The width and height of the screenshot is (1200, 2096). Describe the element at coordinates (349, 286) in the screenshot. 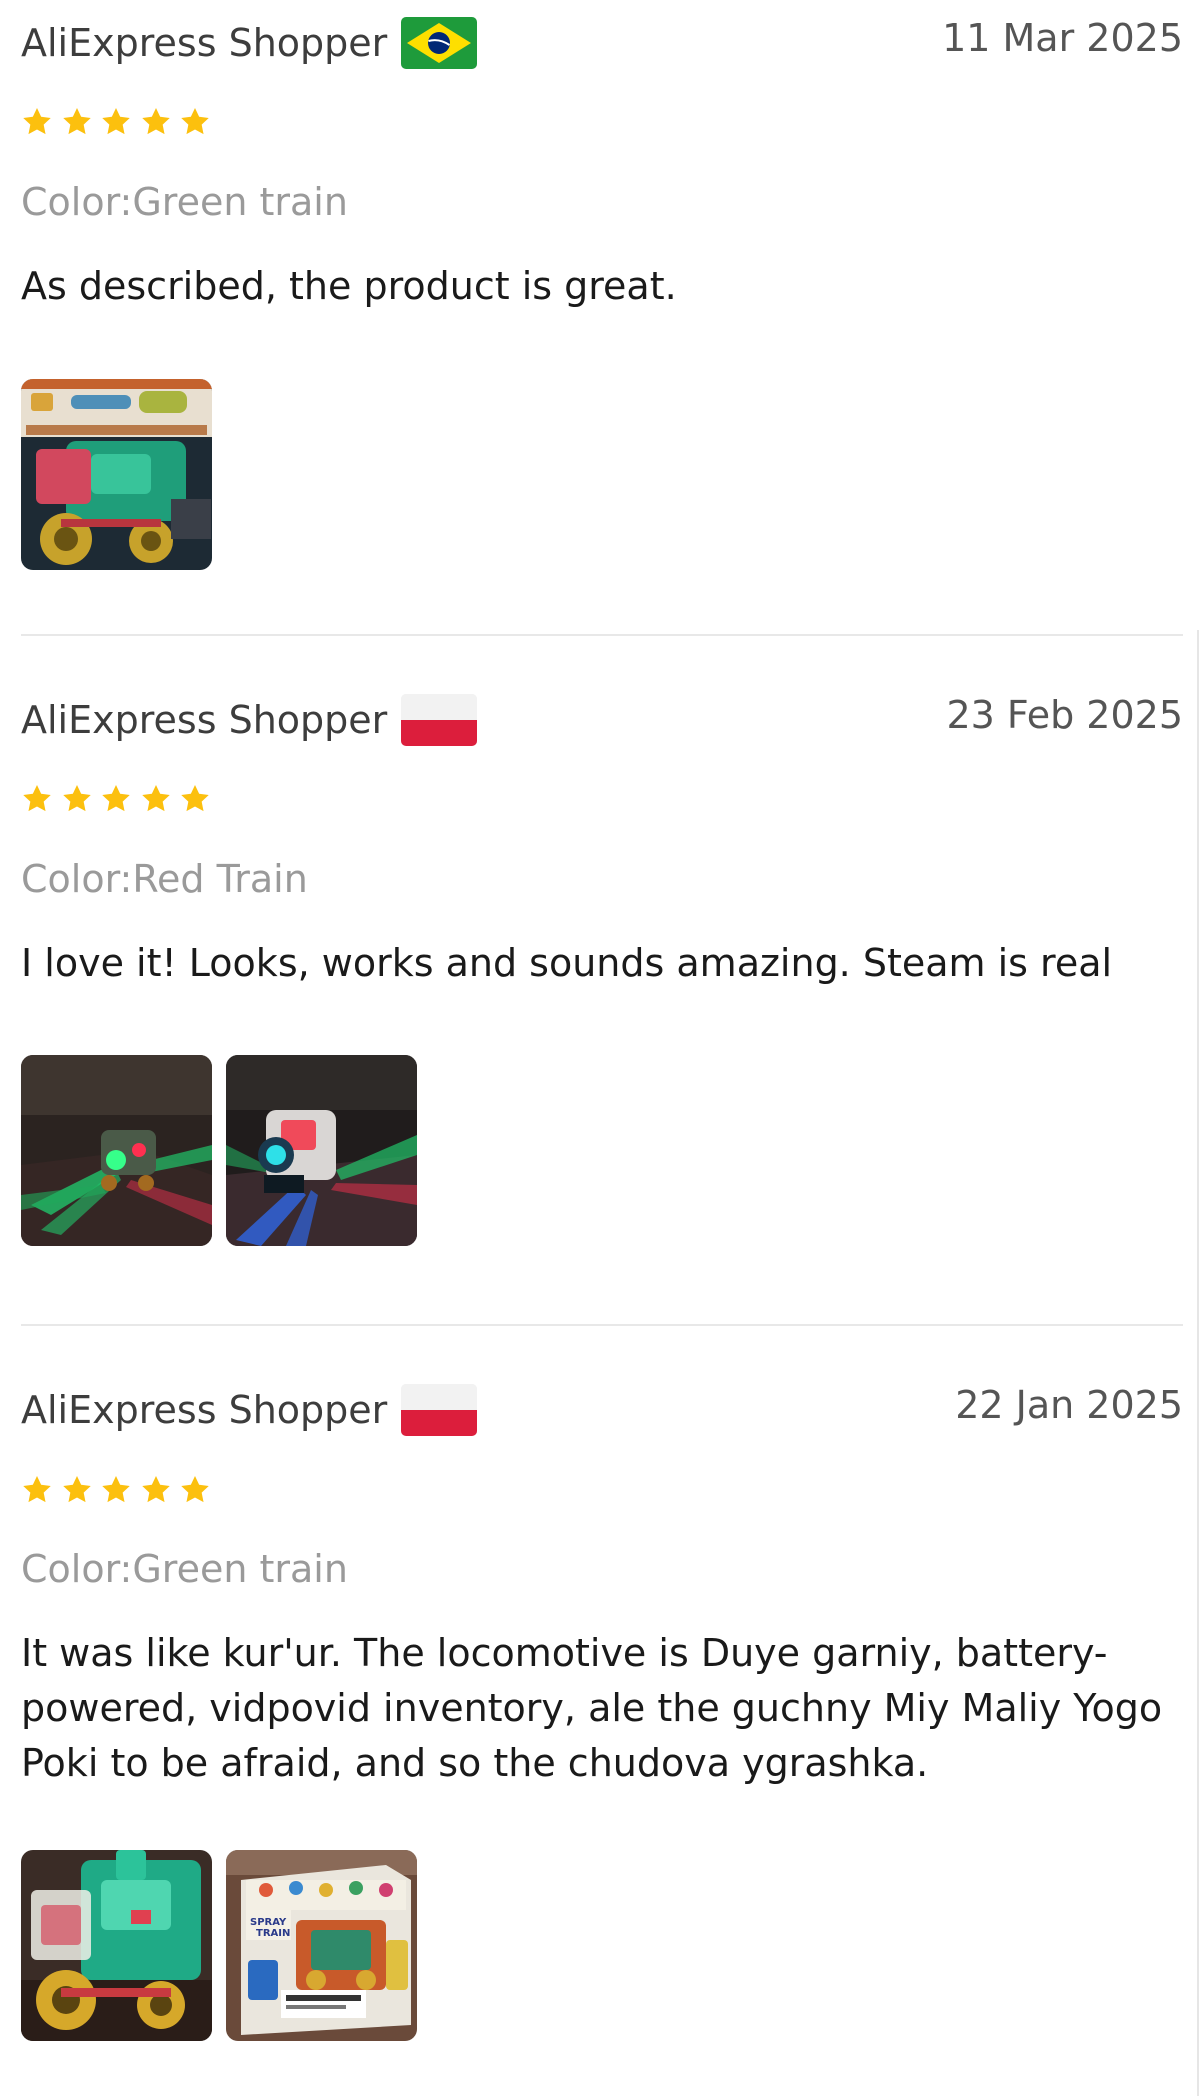

I see `review-text: As described, the product is great.` at that location.